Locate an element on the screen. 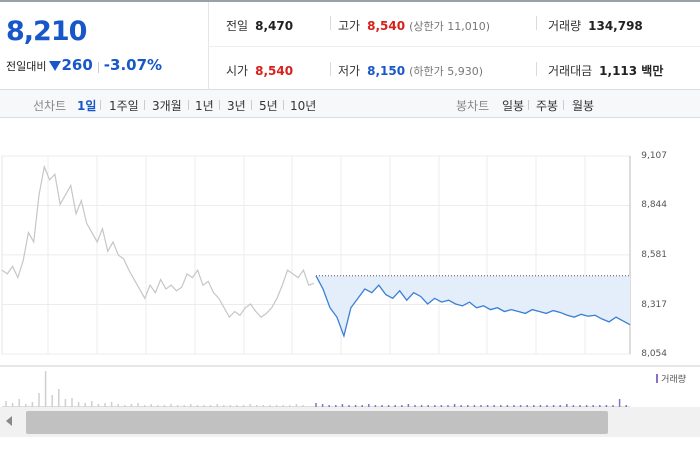 The image size is (700, 450). stat-amount: 거래대금 1,113 백만 is located at coordinates (605, 70).